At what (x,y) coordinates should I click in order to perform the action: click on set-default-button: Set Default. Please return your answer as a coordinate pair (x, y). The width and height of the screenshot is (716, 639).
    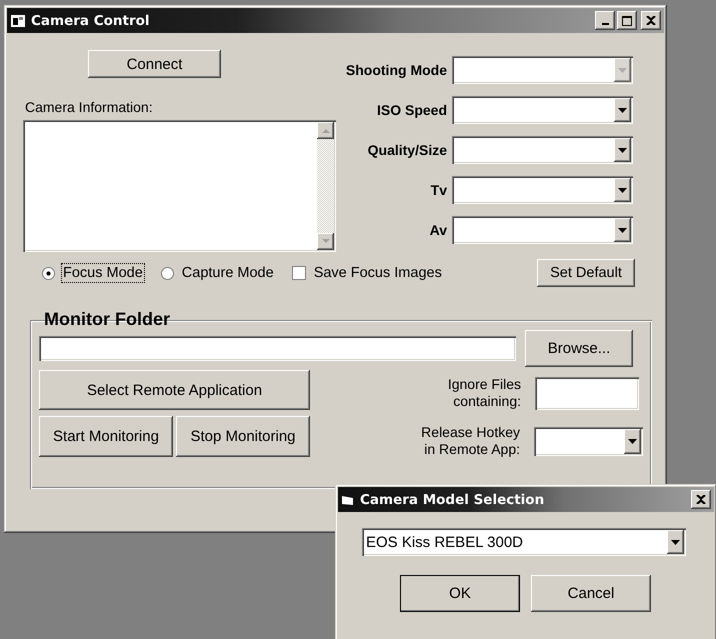
    Looking at the image, I should click on (586, 273).